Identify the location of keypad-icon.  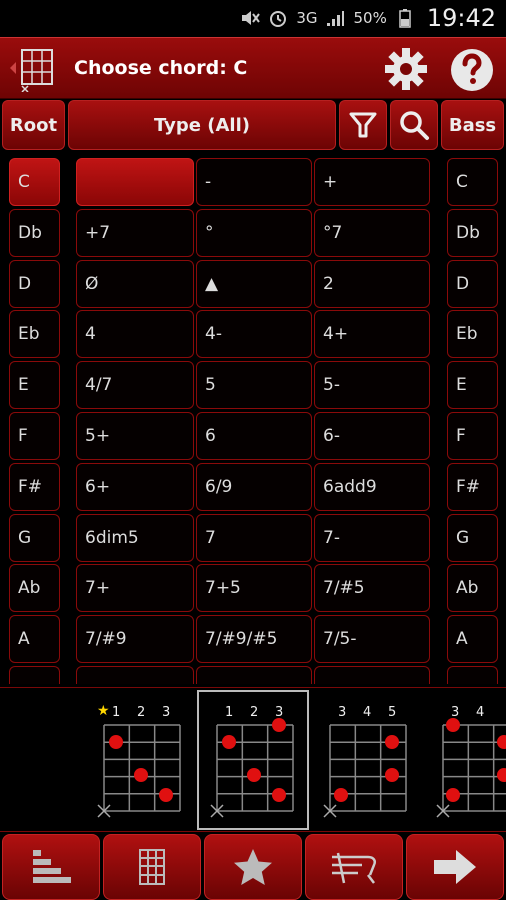
(152, 867).